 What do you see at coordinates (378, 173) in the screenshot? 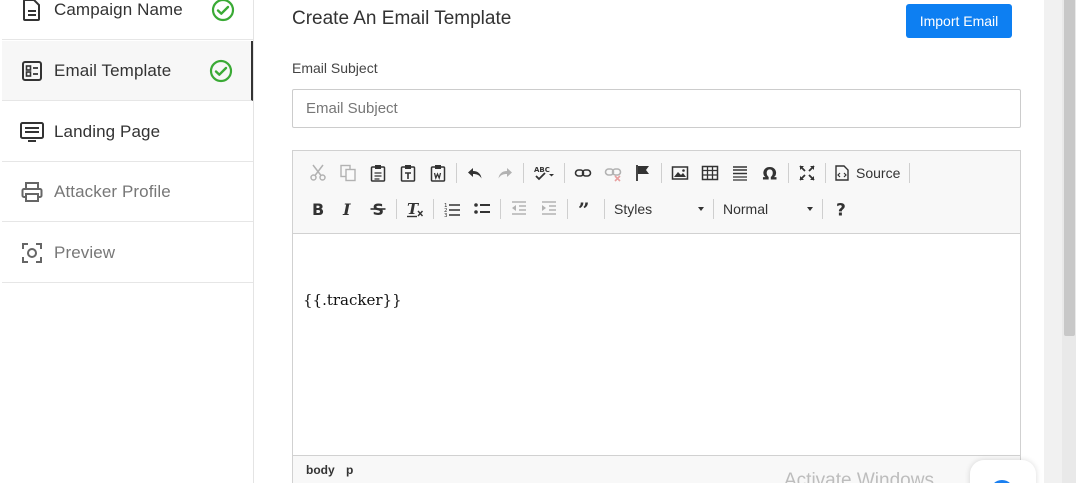
I see `paste-icon` at bounding box center [378, 173].